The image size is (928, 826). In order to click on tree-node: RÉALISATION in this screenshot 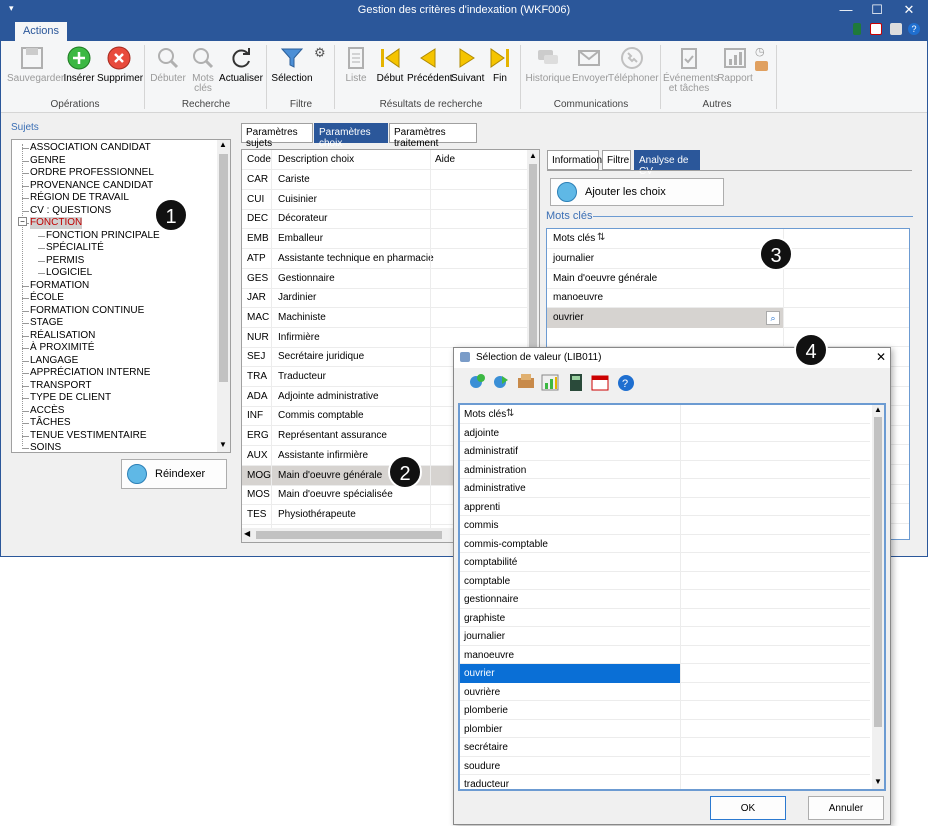, I will do `click(62, 336)`.